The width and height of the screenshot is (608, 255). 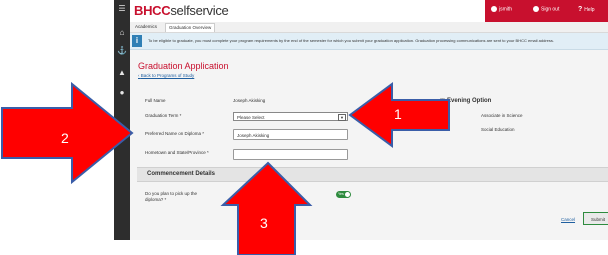 What do you see at coordinates (266, 208) in the screenshot?
I see `arrow-3-pointing-up` at bounding box center [266, 208].